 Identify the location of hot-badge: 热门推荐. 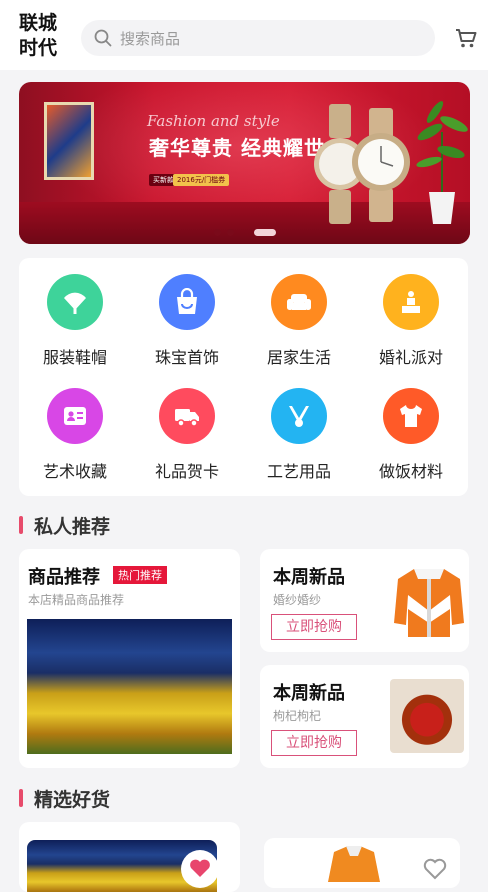
(140, 575).